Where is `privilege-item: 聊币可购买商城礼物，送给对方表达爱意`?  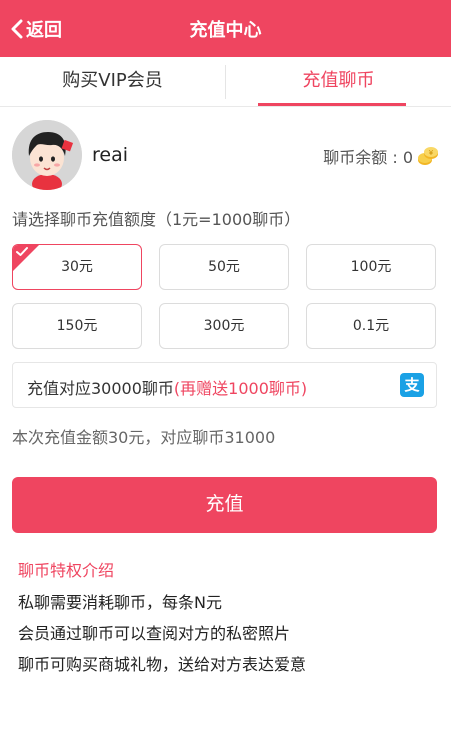
privilege-item: 聊币可购买商城礼物，送给对方表达爱意 is located at coordinates (162, 664).